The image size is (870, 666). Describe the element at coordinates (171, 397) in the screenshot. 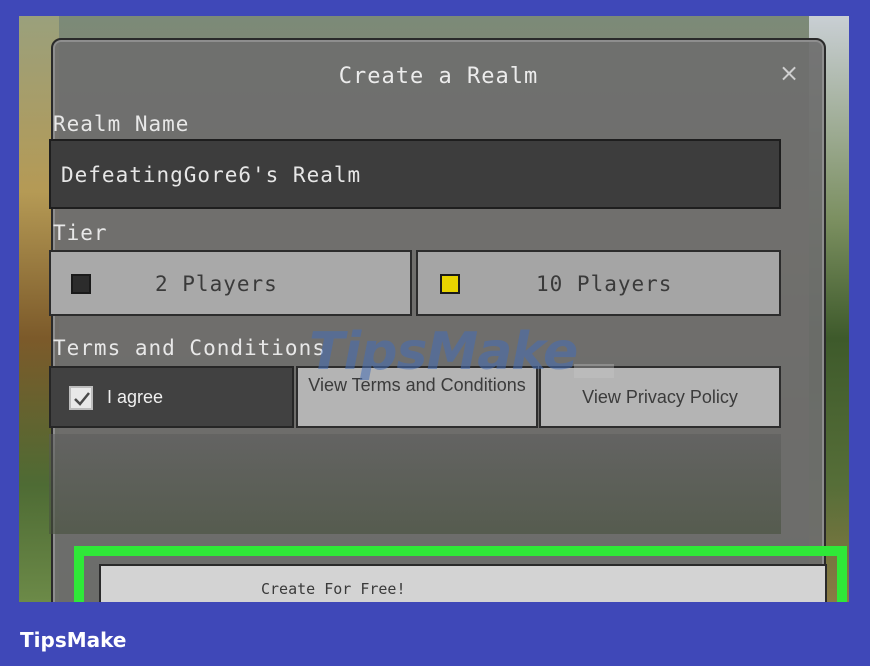

I see `agree-checkbox-row: I agree` at that location.